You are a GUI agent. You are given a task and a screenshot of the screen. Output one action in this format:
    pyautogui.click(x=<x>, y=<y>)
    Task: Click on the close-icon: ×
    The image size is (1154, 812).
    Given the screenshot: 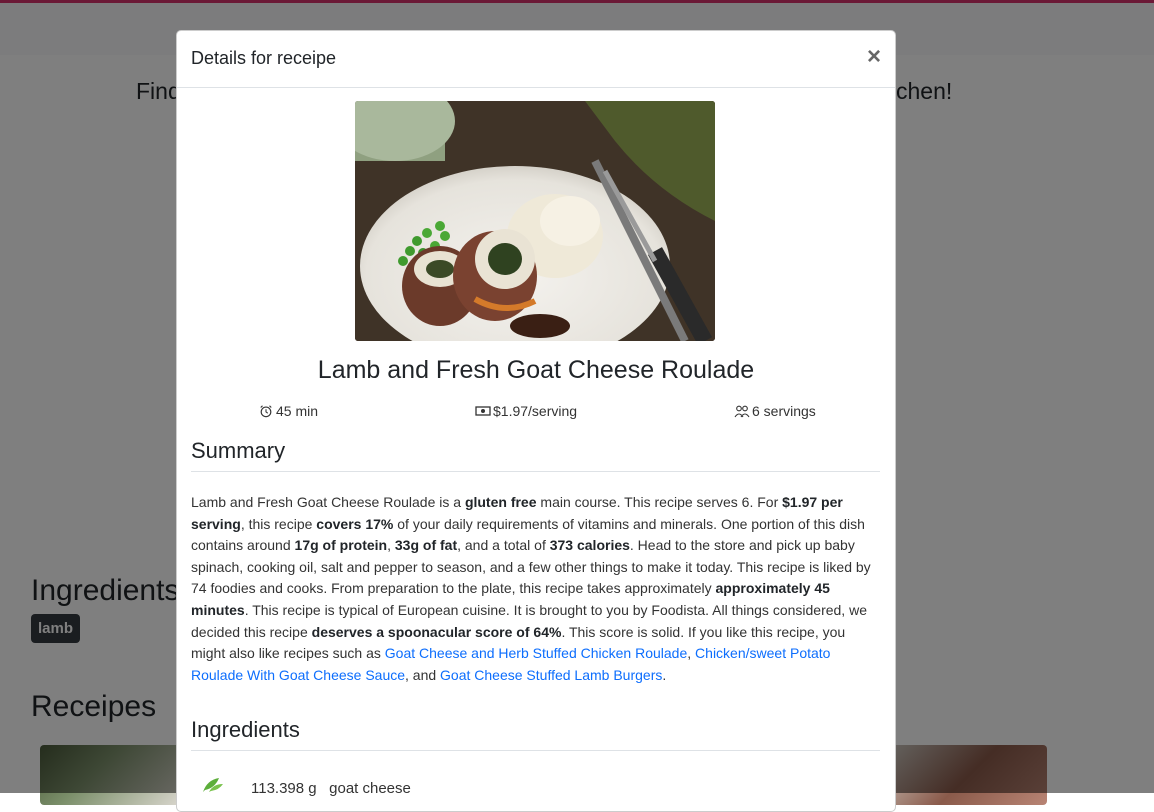 What is the action you would take?
    pyautogui.click(x=874, y=57)
    